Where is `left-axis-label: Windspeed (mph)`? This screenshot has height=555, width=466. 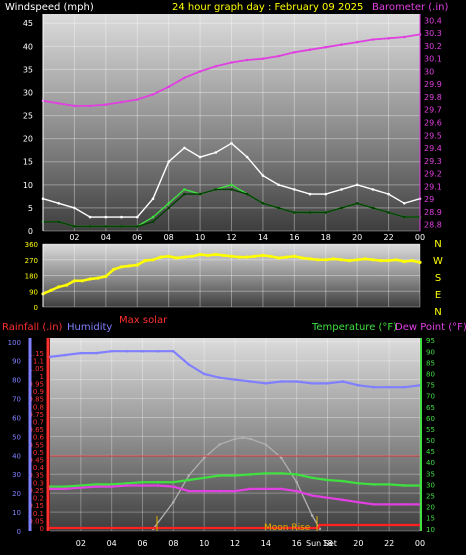 left-axis-label: Windspeed (mph) is located at coordinates (49, 7).